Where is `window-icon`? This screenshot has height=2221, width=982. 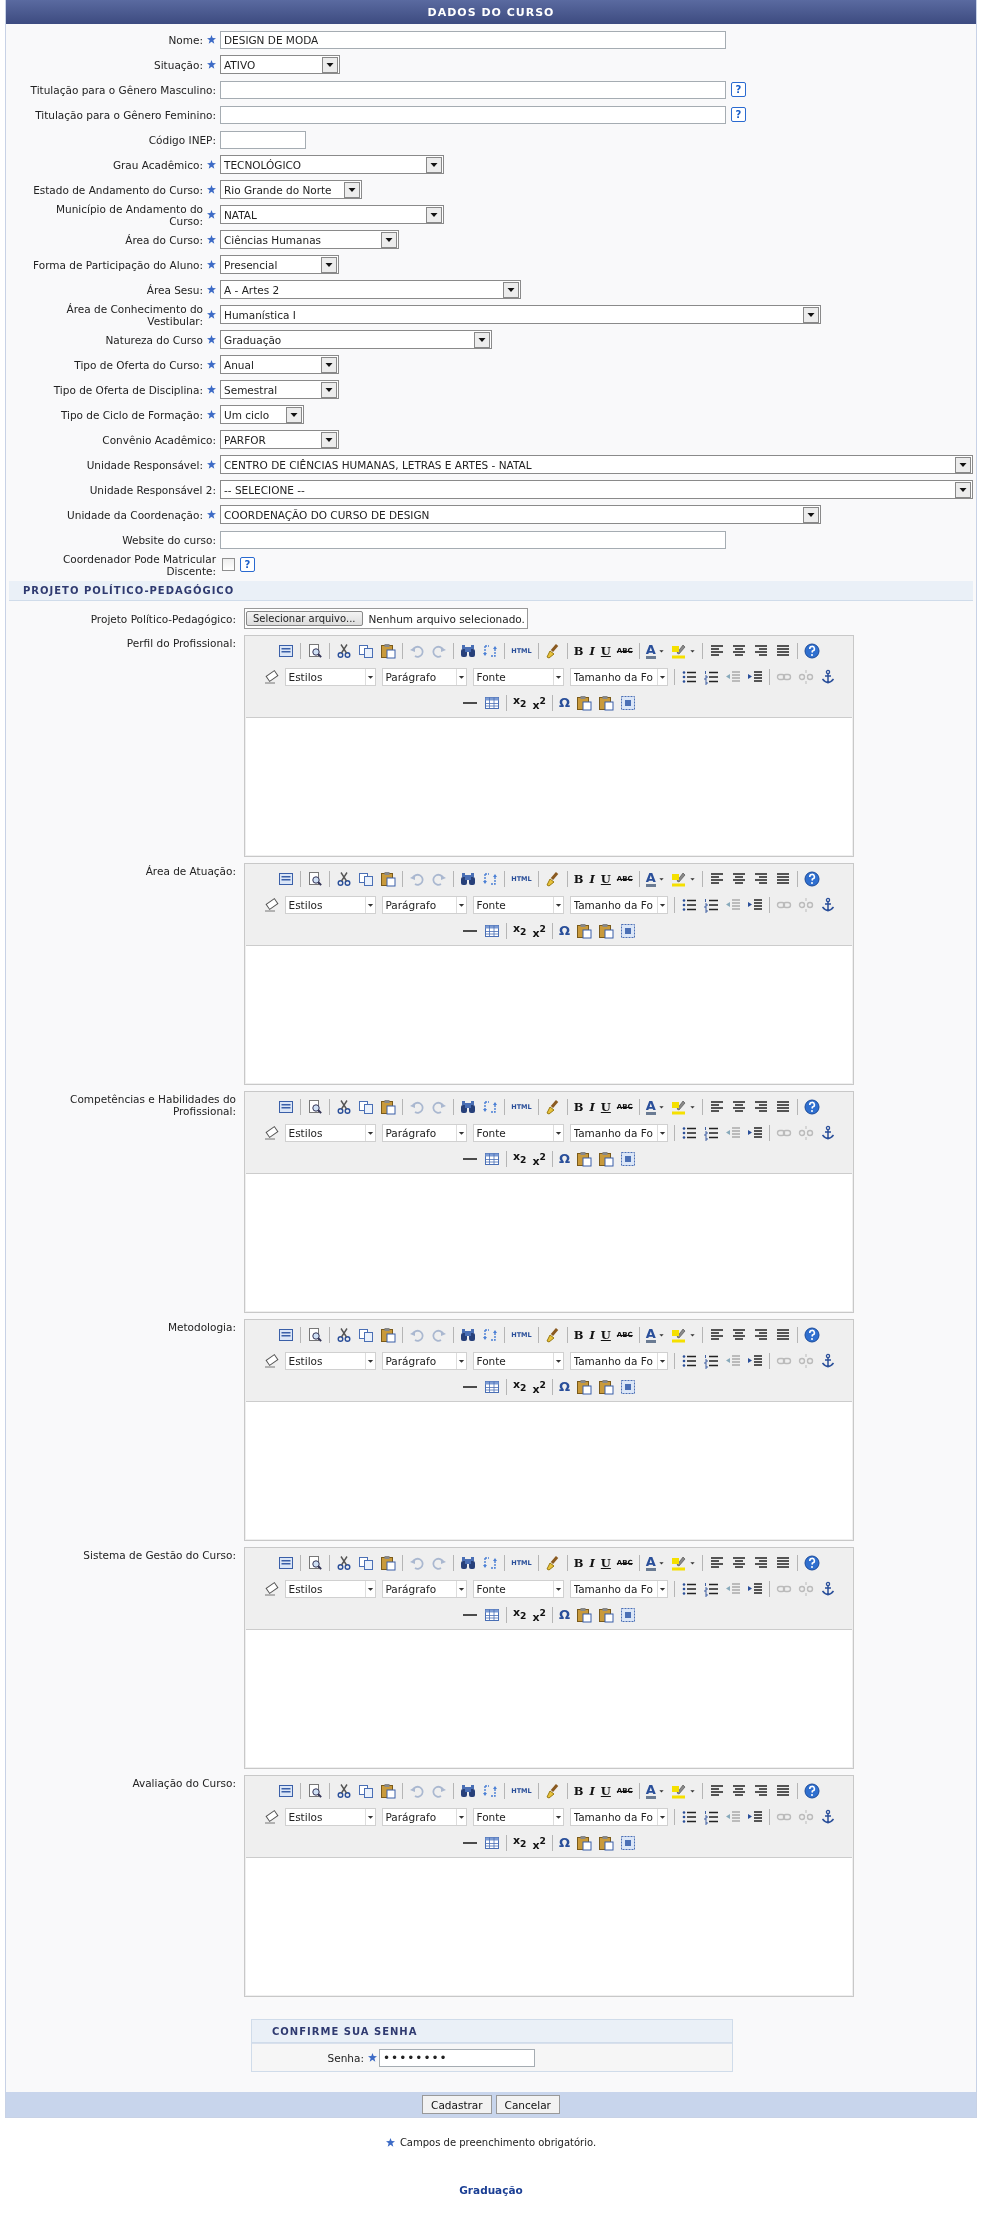 window-icon is located at coordinates (286, 1563).